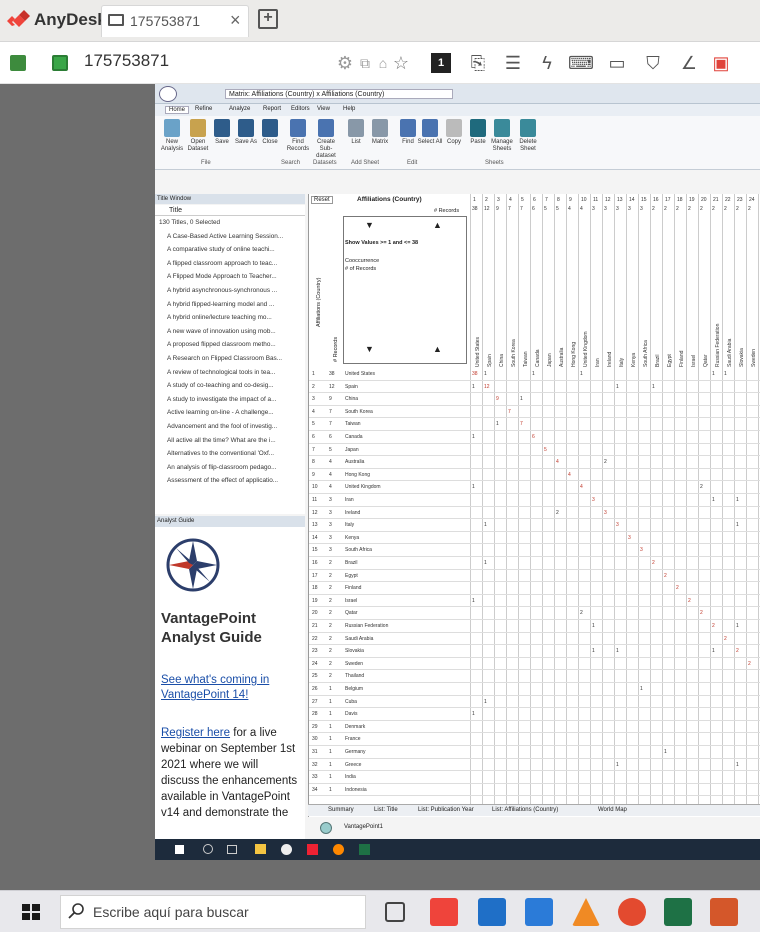 This screenshot has height=932, width=760. What do you see at coordinates (406, 651) in the screenshot?
I see `row-label: Slovakia` at bounding box center [406, 651].